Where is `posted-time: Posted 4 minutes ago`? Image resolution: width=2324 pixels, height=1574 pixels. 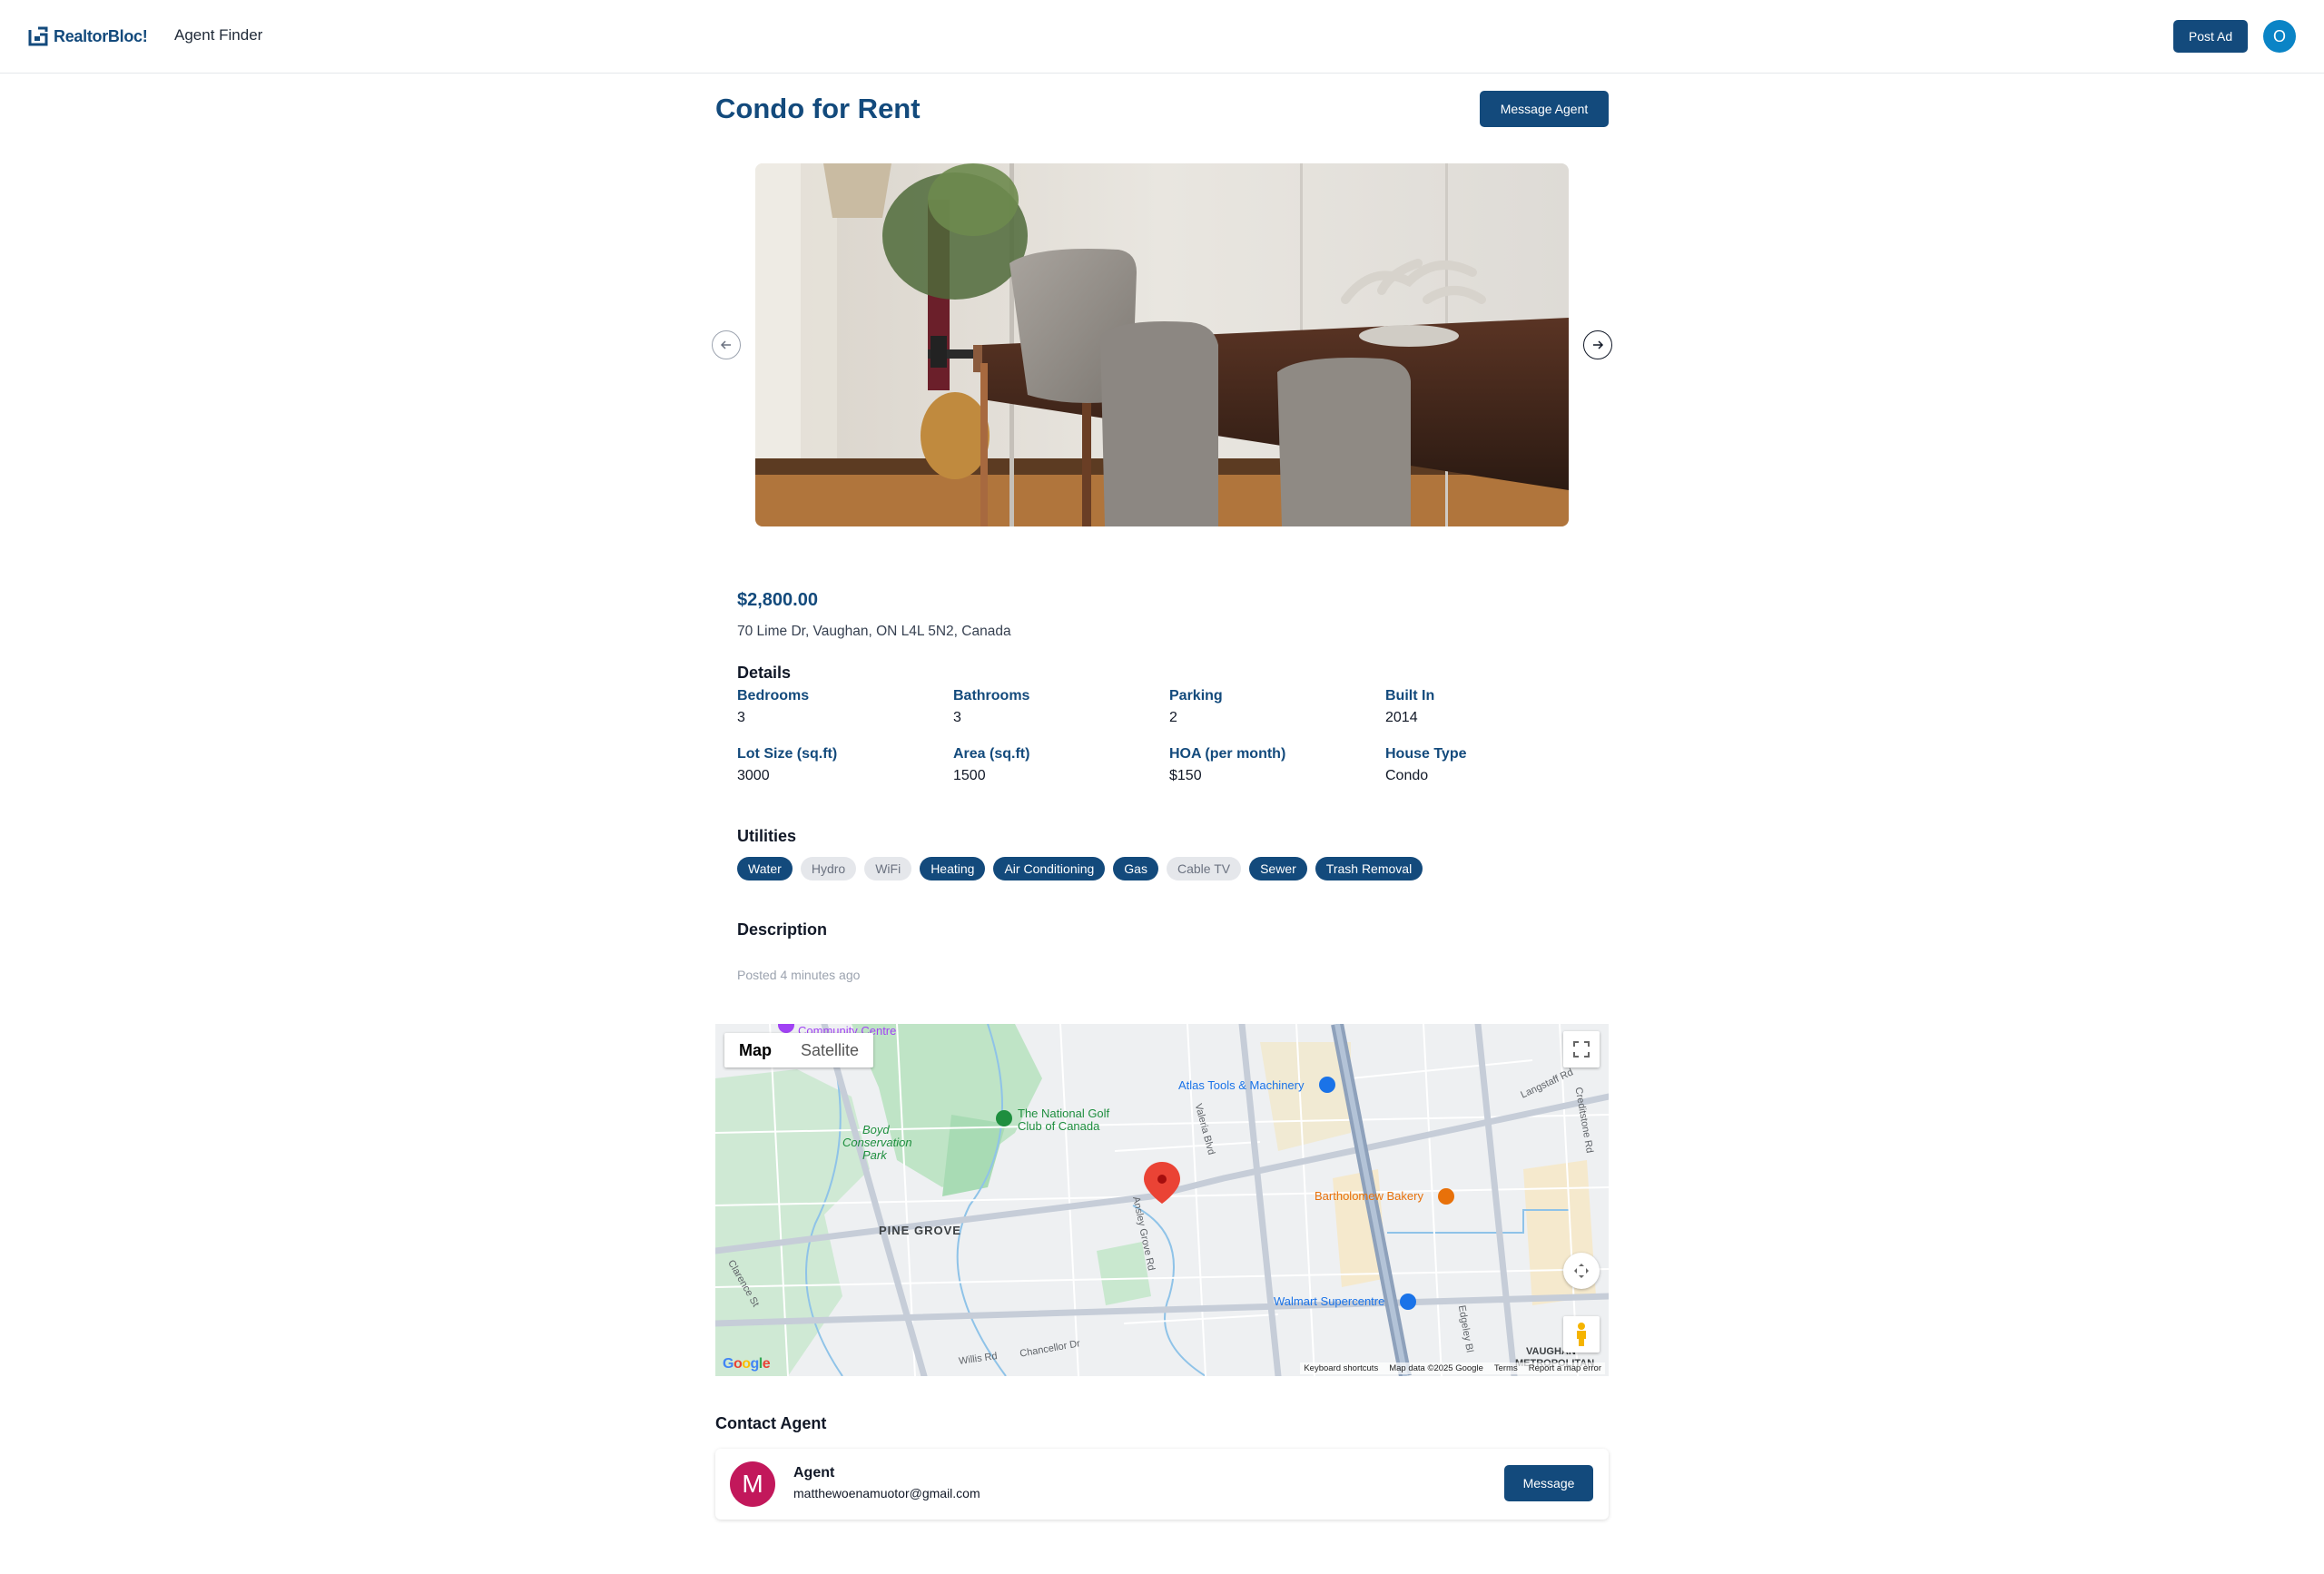 posted-time: Posted 4 minutes ago is located at coordinates (799, 975).